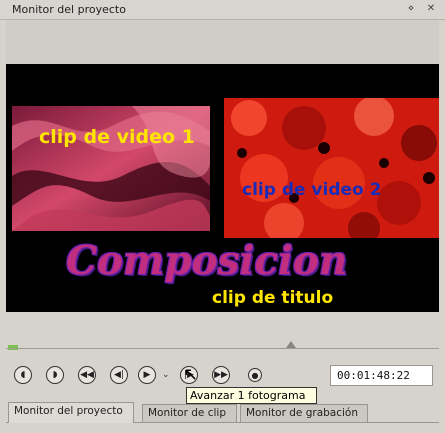 This screenshot has width=445, height=433. What do you see at coordinates (222, 337) in the screenshot?
I see `timeline-ruler` at bounding box center [222, 337].